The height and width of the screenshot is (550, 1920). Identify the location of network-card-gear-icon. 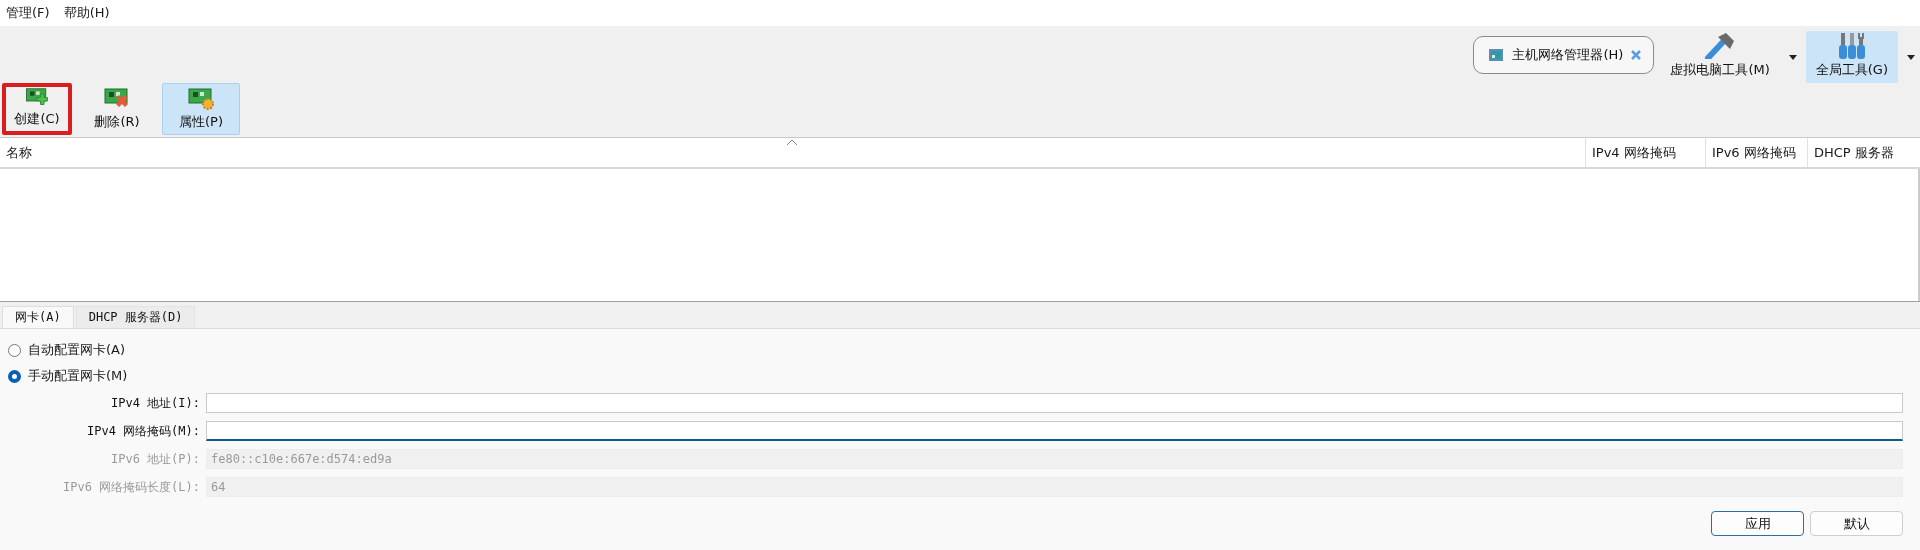
(201, 99).